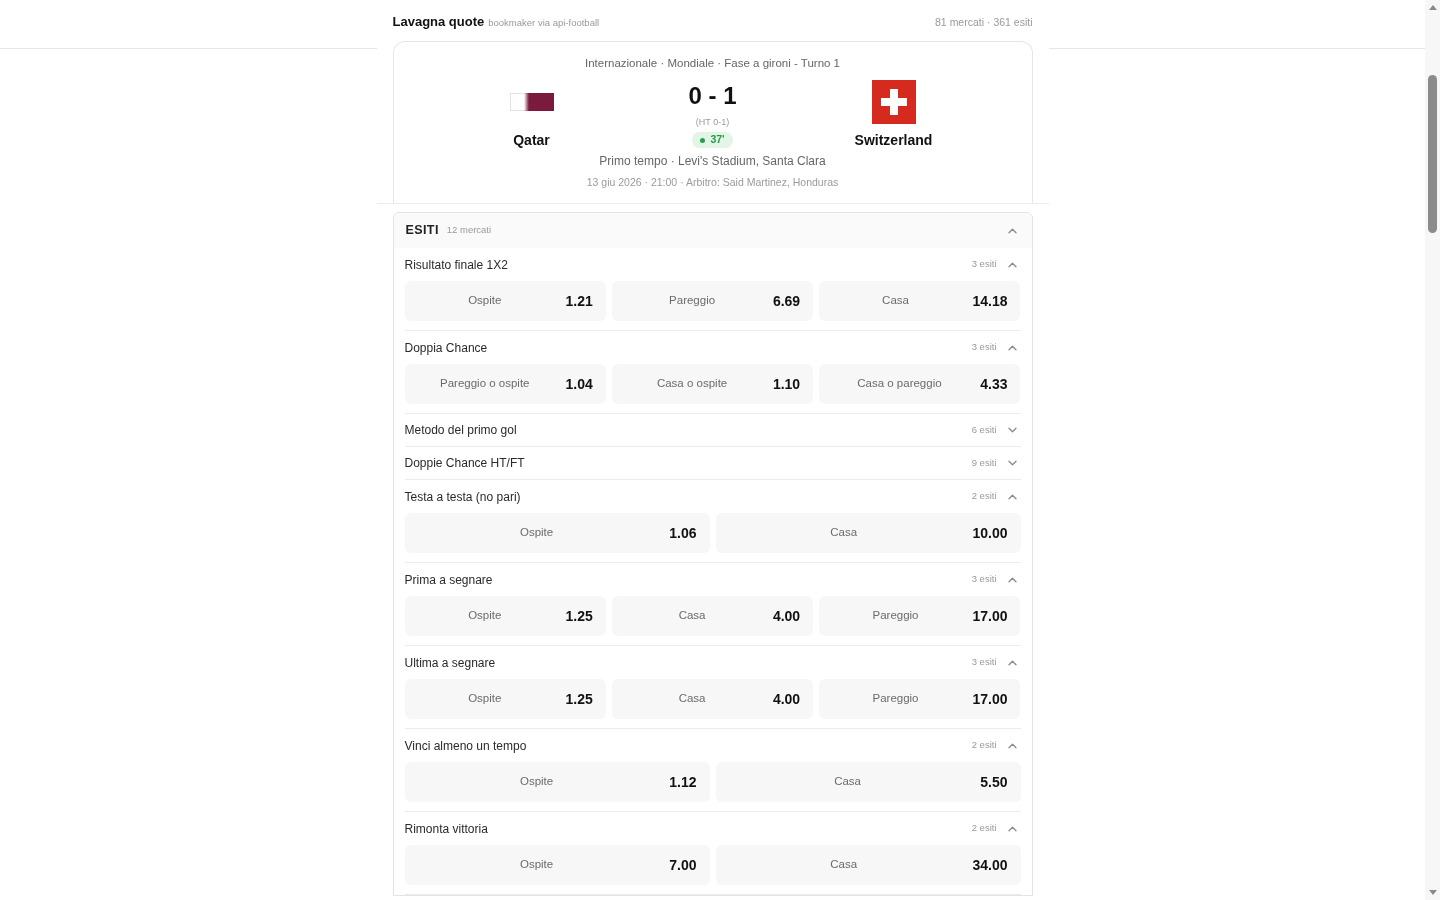  I want to click on competition-text: Internazionale · Mondiale · Fase a gironi - Turno 1, so click(712, 63).